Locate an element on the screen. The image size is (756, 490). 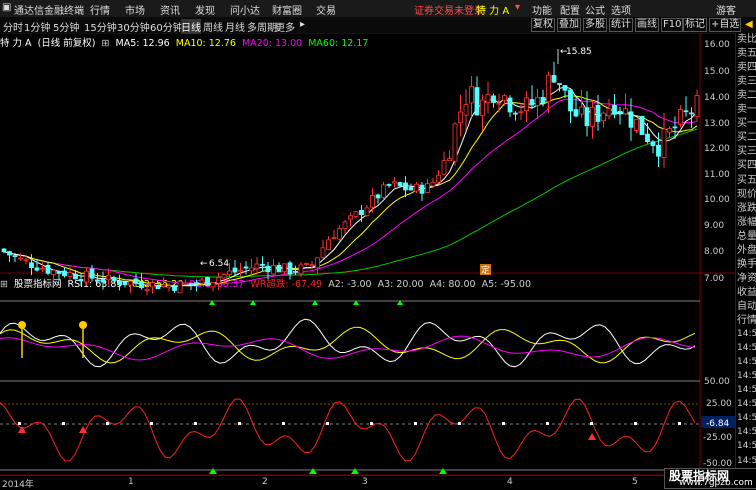
sub-tick: 50.00 is located at coordinates (717, 382).